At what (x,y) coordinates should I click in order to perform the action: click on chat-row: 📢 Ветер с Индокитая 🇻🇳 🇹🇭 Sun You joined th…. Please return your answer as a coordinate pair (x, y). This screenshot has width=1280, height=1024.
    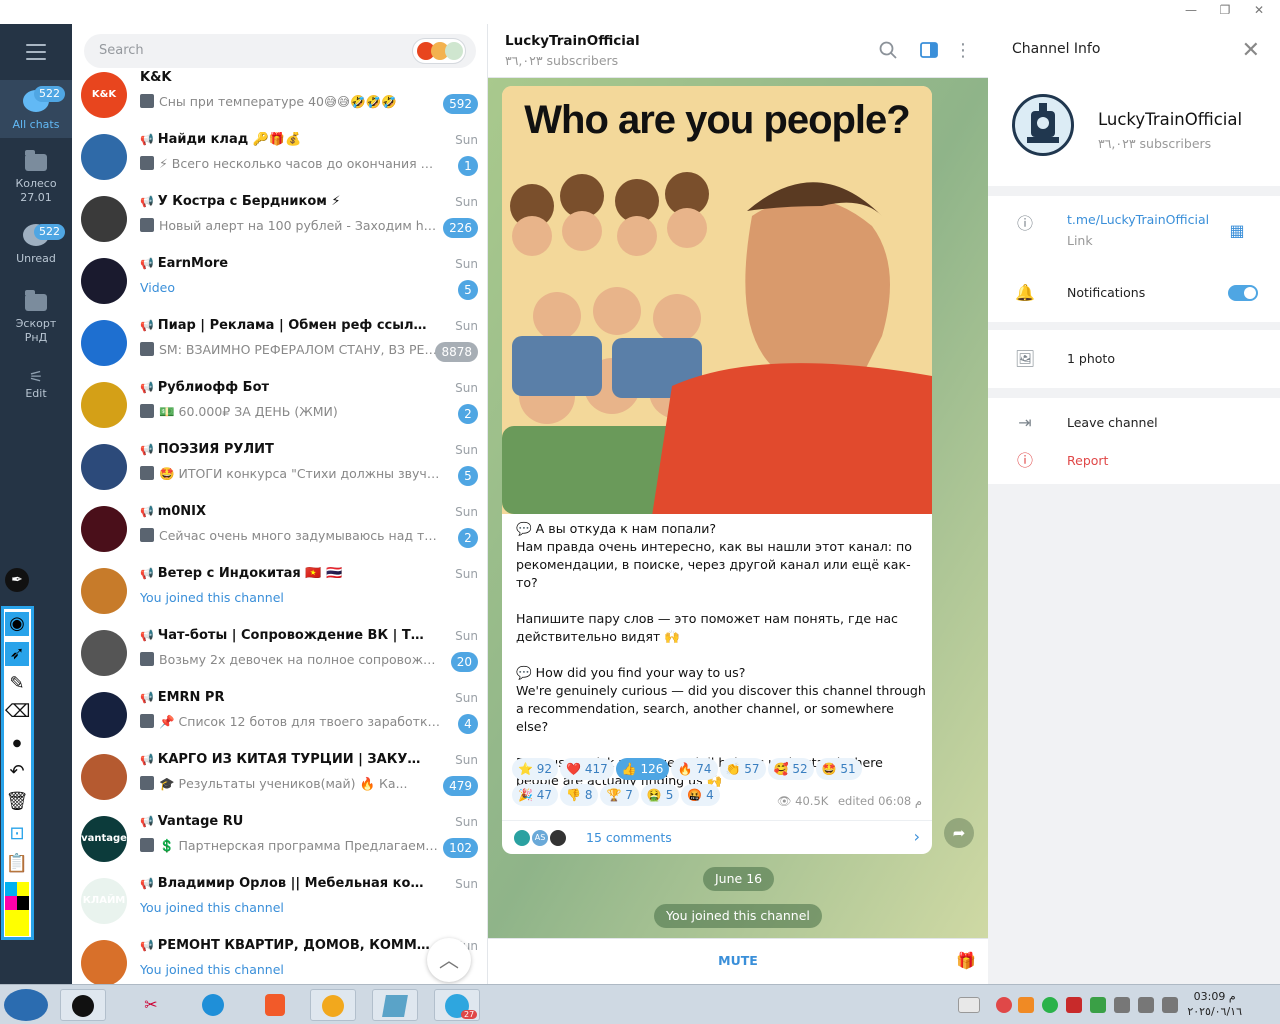
    Looking at the image, I should click on (279, 591).